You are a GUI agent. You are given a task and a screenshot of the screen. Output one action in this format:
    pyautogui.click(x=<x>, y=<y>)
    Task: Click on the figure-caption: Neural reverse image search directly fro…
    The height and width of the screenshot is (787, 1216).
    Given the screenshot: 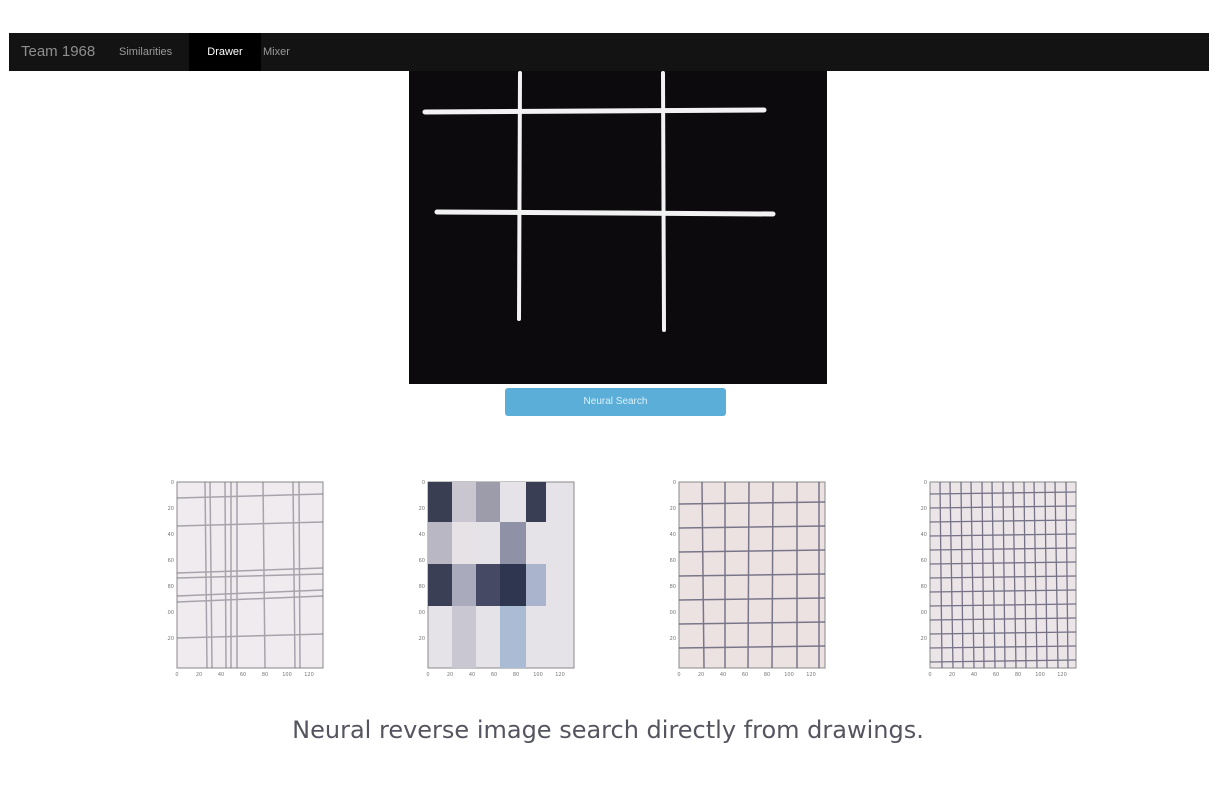 What is the action you would take?
    pyautogui.click(x=608, y=730)
    